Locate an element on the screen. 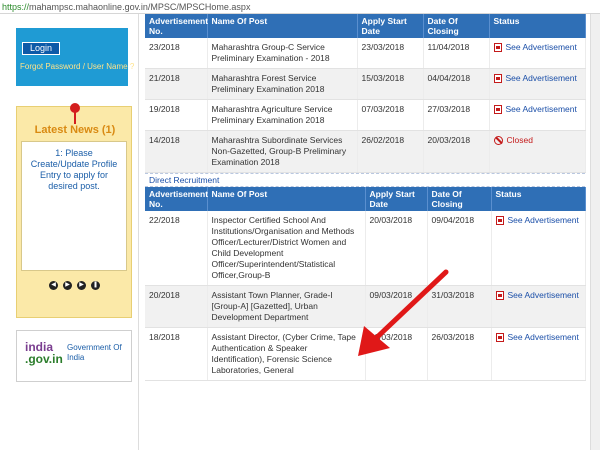 The width and height of the screenshot is (600, 450). login-panel: Login Forgot Password / User Name ? is located at coordinates (75, 57).